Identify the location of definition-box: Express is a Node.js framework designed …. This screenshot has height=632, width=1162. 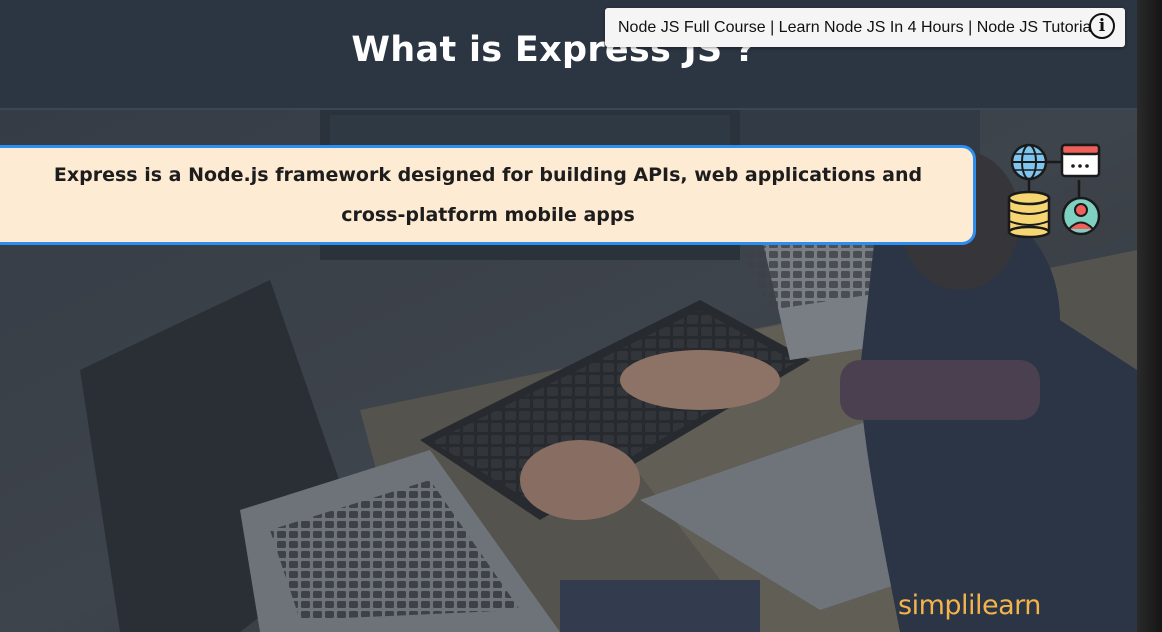
(488, 195).